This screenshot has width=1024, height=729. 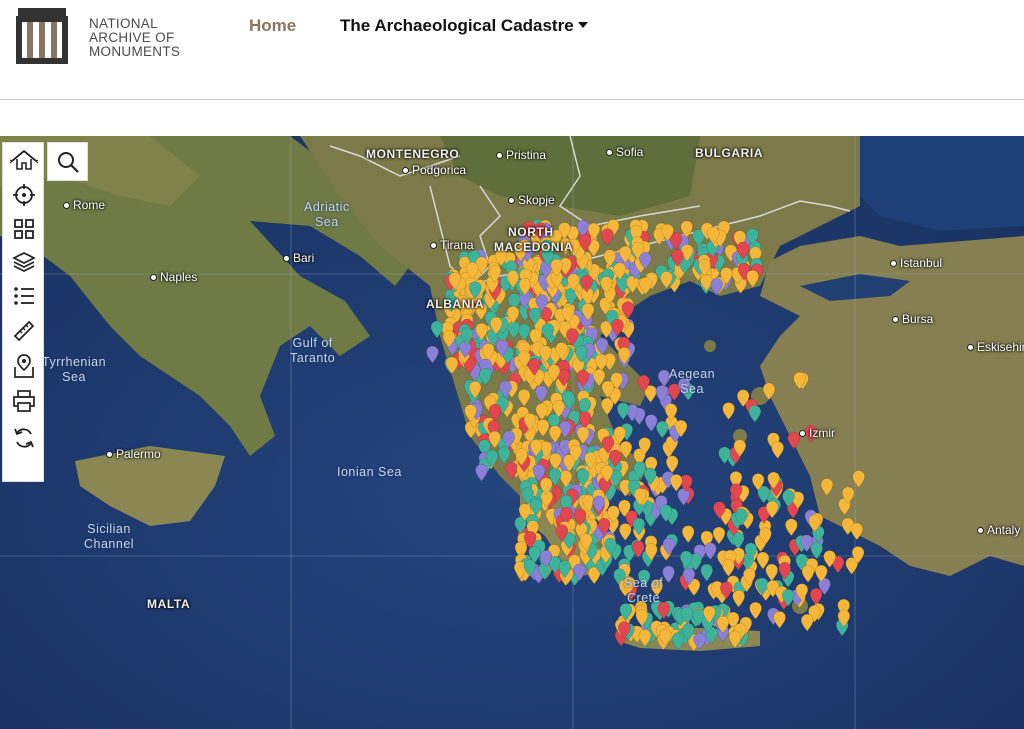 What do you see at coordinates (998, 530) in the screenshot?
I see `city-antalya: Antaly` at bounding box center [998, 530].